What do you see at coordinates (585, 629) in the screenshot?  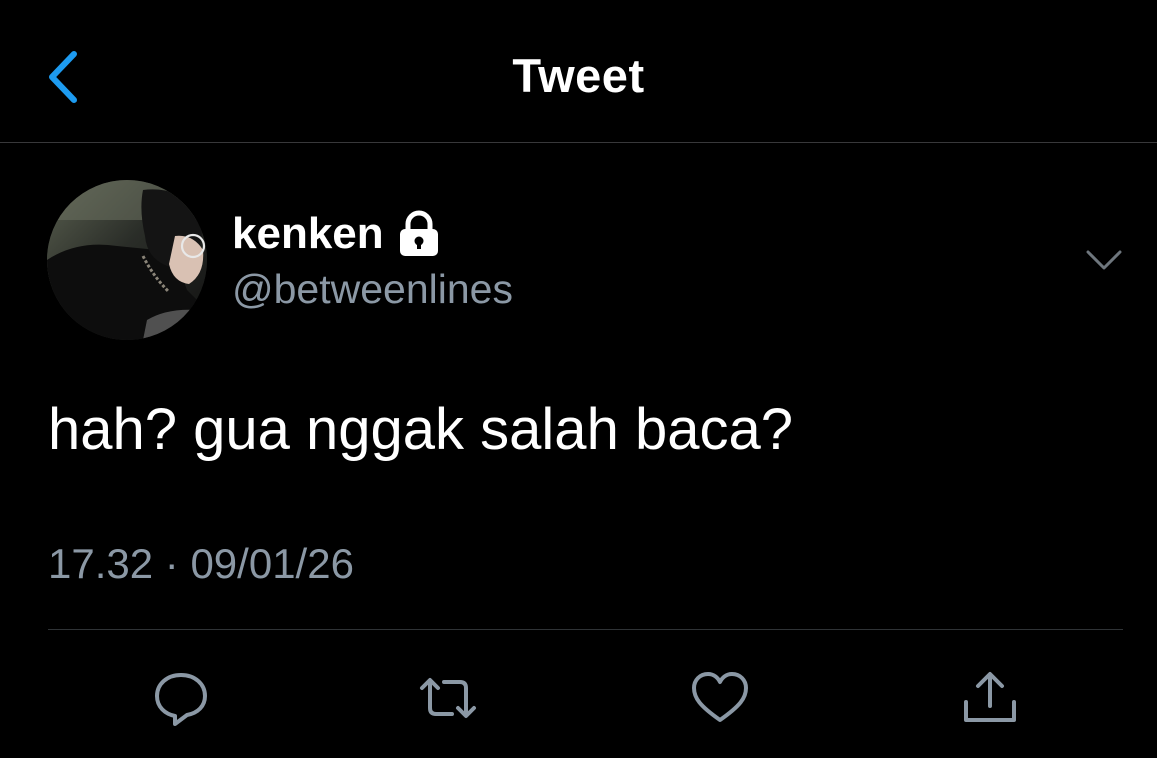 I see `divider` at bounding box center [585, 629].